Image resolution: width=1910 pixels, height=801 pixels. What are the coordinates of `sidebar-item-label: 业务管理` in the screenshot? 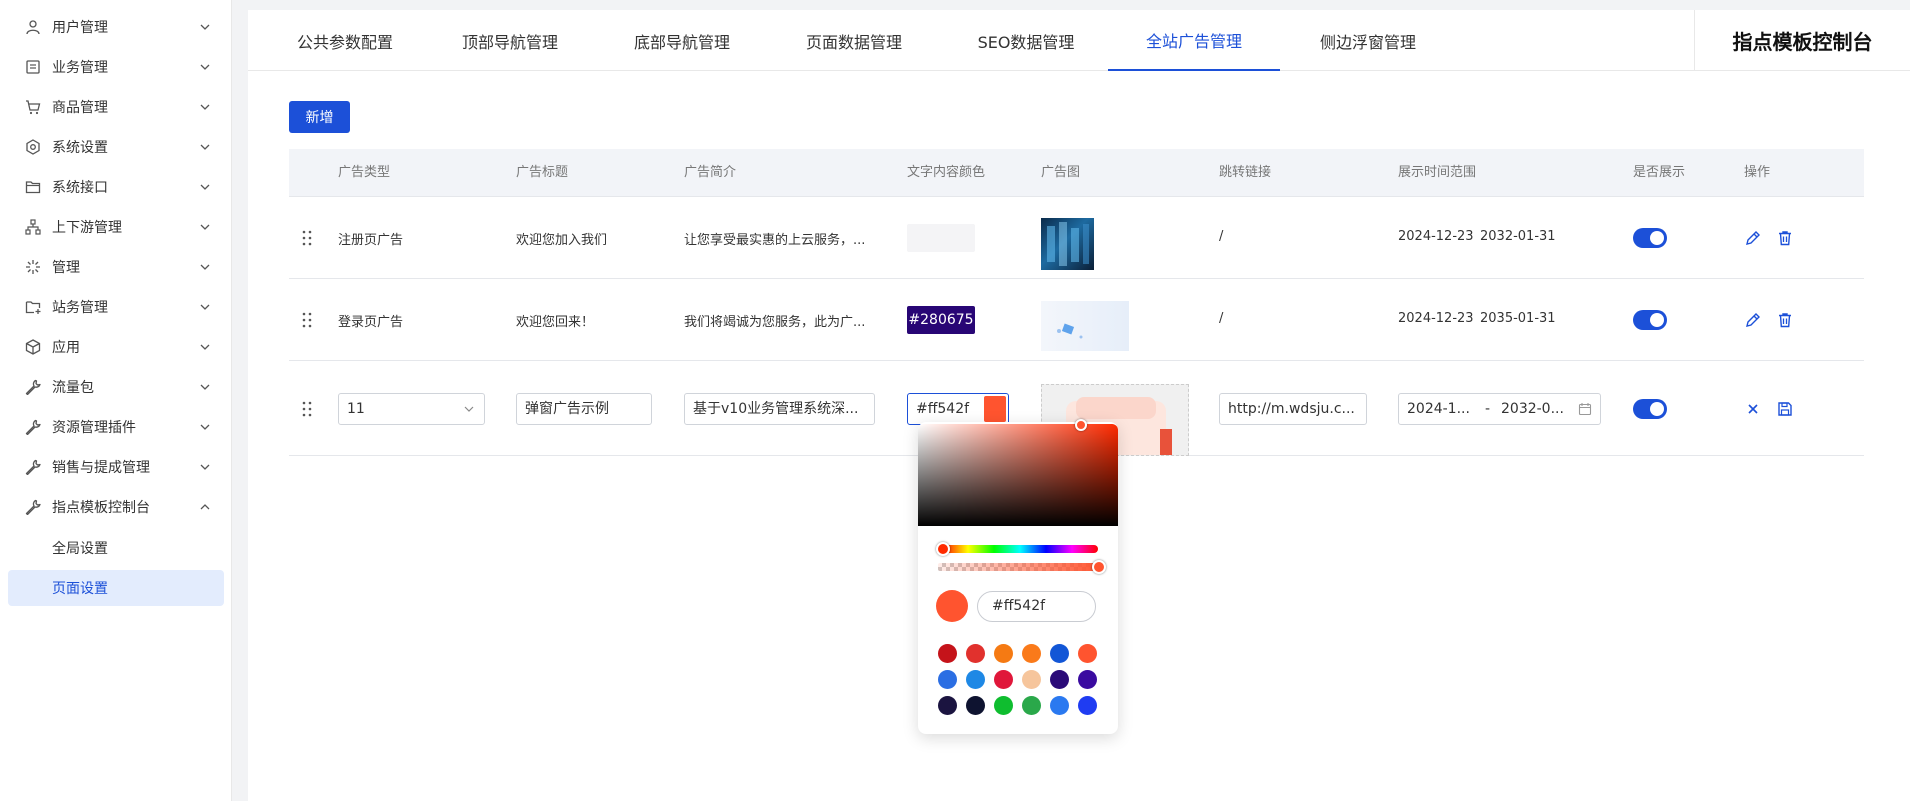 It's located at (80, 68).